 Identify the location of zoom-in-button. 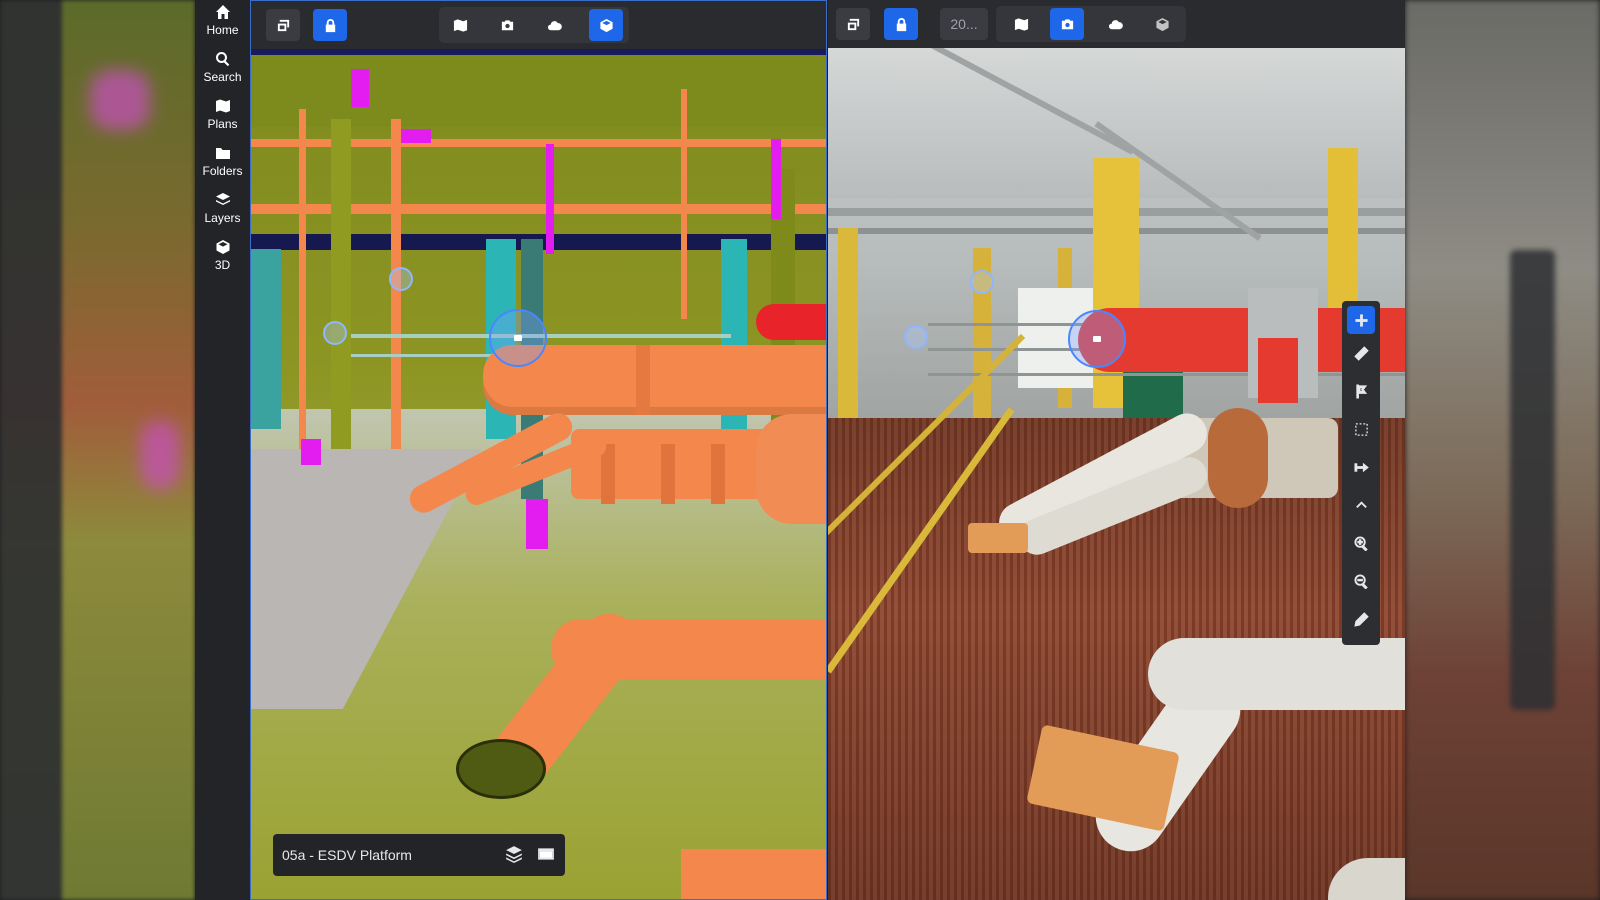
(1361, 543).